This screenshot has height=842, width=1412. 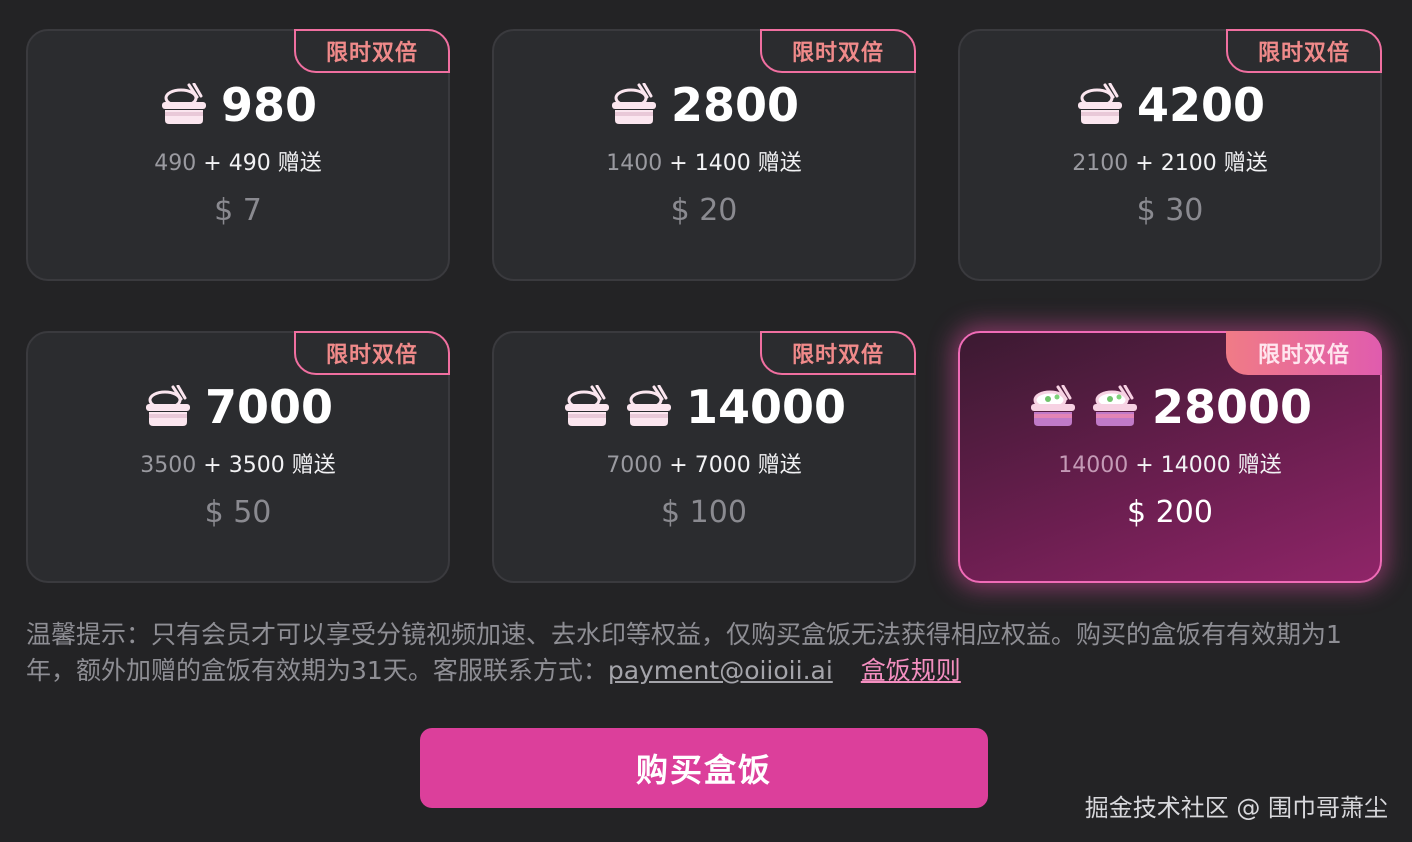 I want to click on buy-rice-box-button: 购买盒饭, so click(x=704, y=768).